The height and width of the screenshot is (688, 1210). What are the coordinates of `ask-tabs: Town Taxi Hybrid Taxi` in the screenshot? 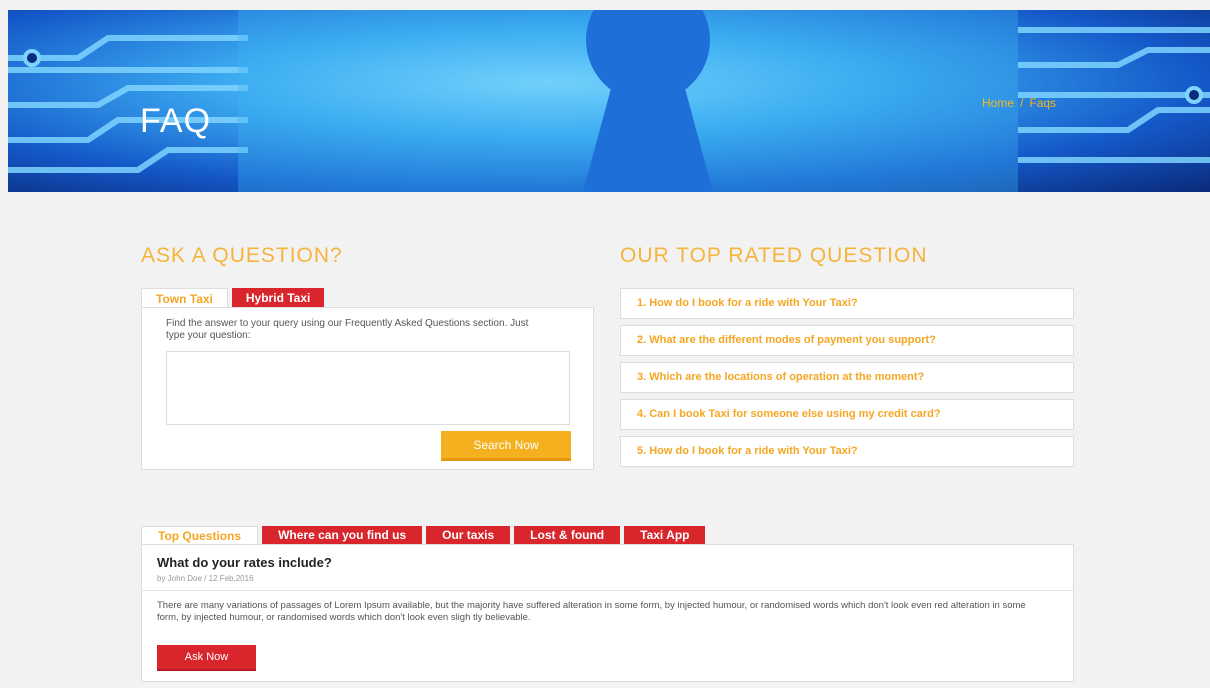 It's located at (234, 298).